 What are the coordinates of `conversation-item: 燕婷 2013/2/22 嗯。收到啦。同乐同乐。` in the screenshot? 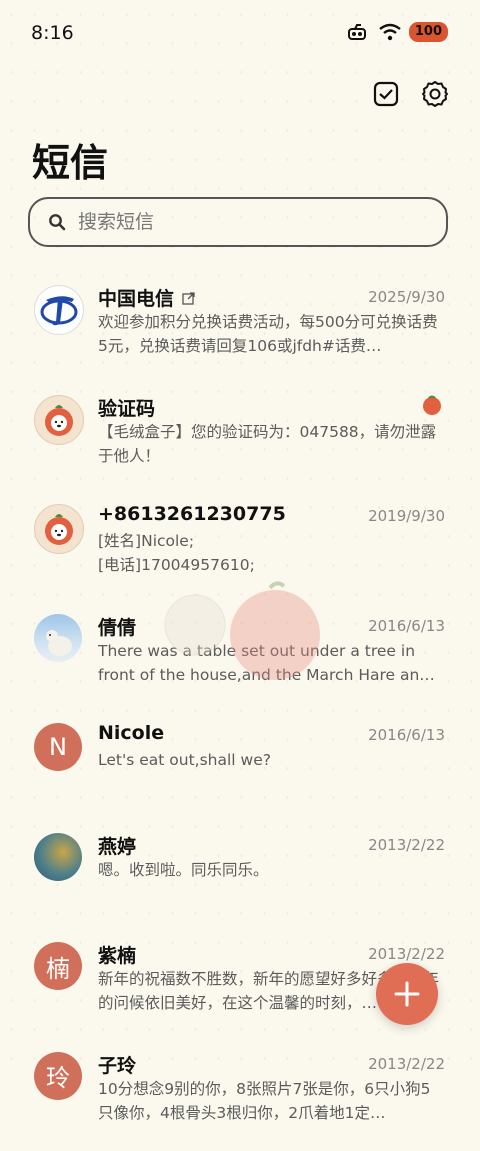 It's located at (240, 878).